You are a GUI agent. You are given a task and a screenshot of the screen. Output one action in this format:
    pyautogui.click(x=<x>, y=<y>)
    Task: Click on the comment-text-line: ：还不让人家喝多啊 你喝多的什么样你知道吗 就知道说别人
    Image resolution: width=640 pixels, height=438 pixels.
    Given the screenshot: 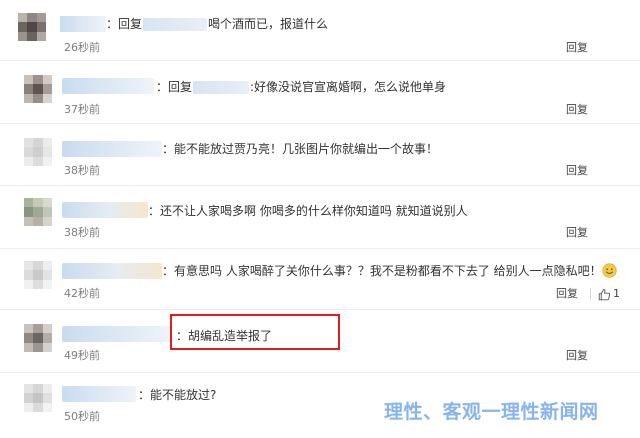 What is the action you would take?
    pyautogui.click(x=308, y=211)
    